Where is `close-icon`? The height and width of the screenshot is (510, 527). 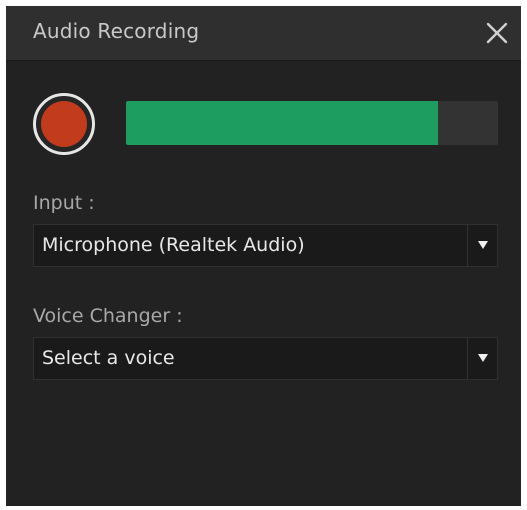 close-icon is located at coordinates (497, 33).